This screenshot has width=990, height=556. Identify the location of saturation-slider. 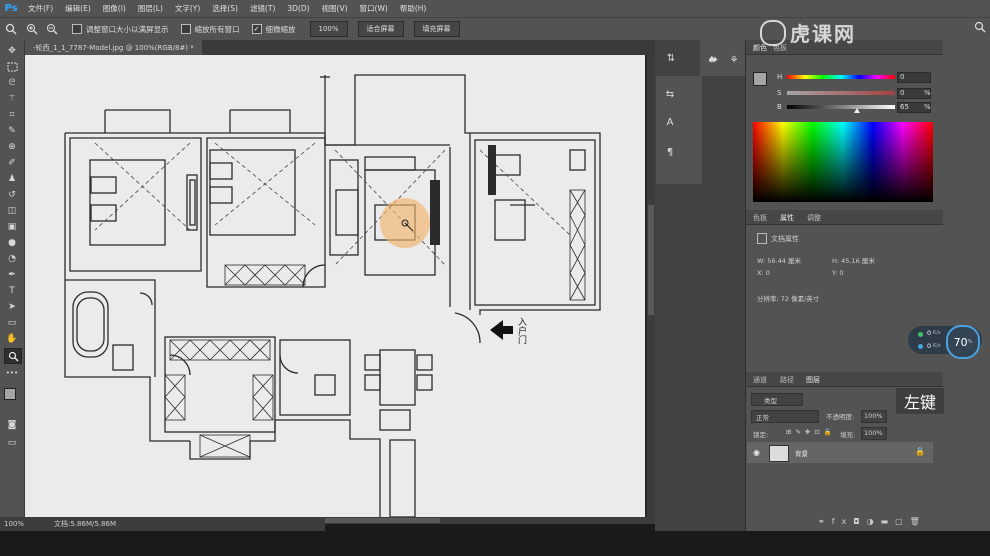
(841, 93).